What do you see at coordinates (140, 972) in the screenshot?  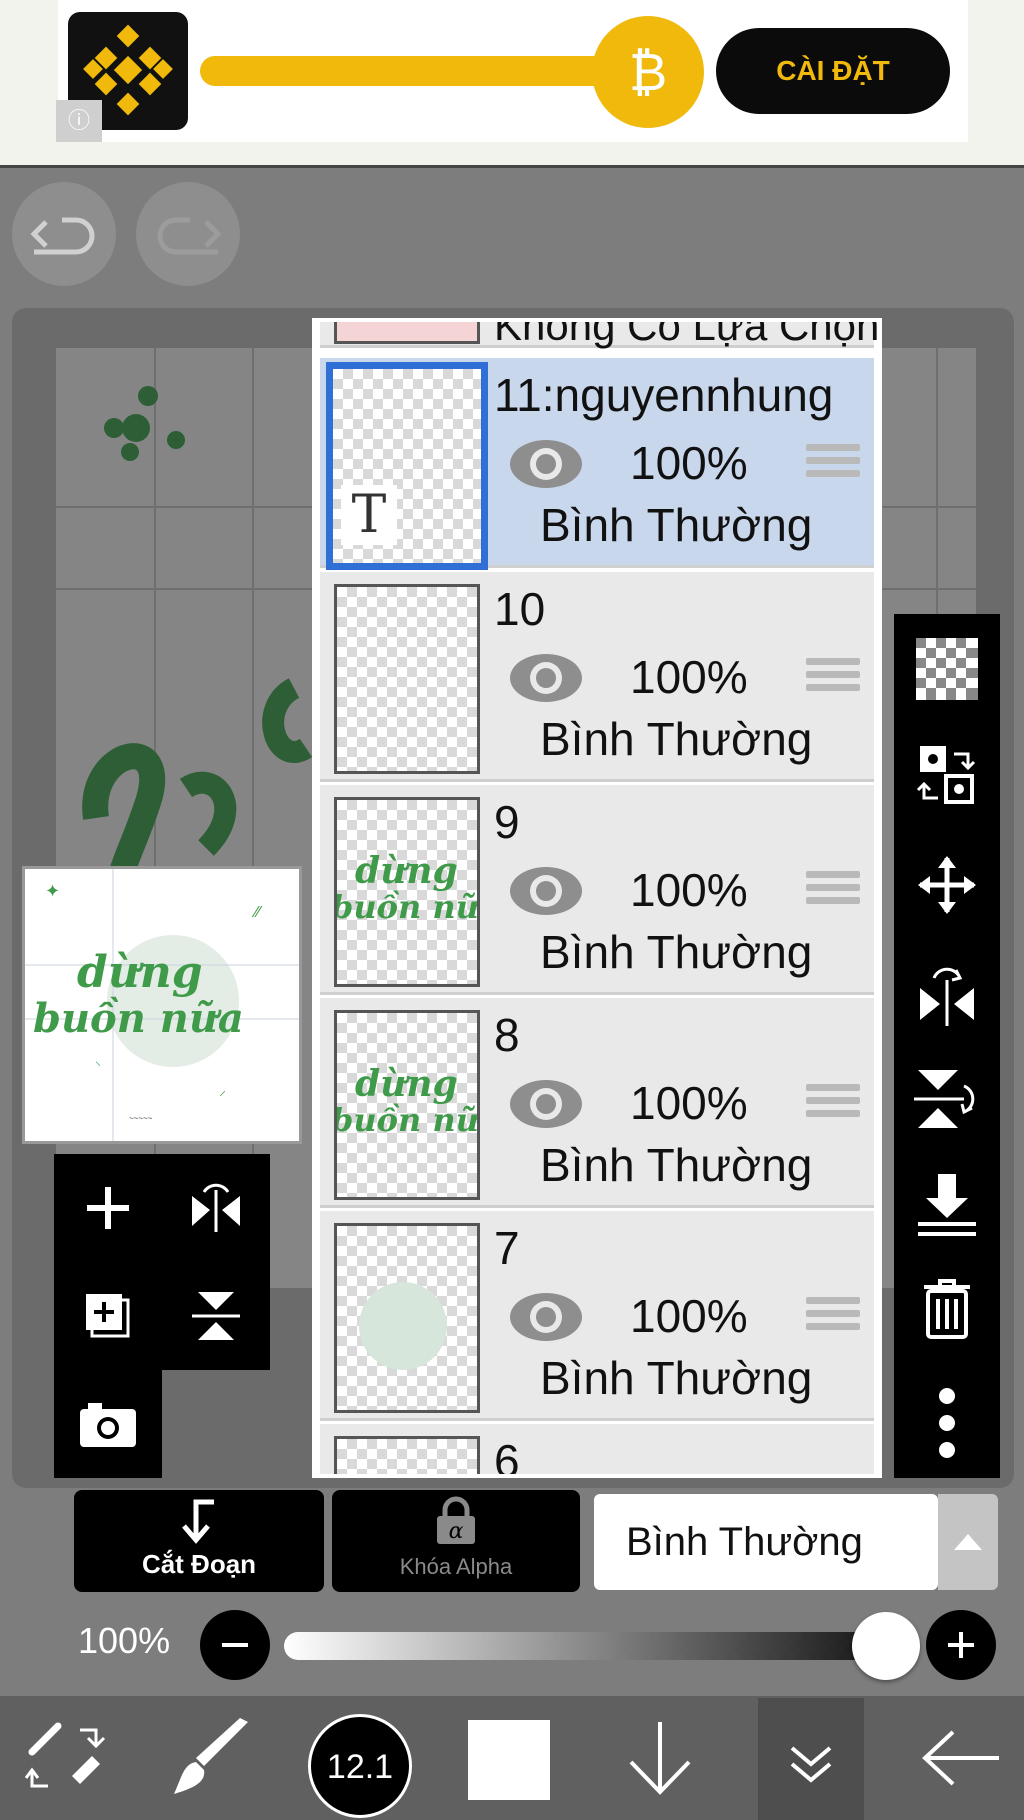 I see `preview-text-line1: dừng` at bounding box center [140, 972].